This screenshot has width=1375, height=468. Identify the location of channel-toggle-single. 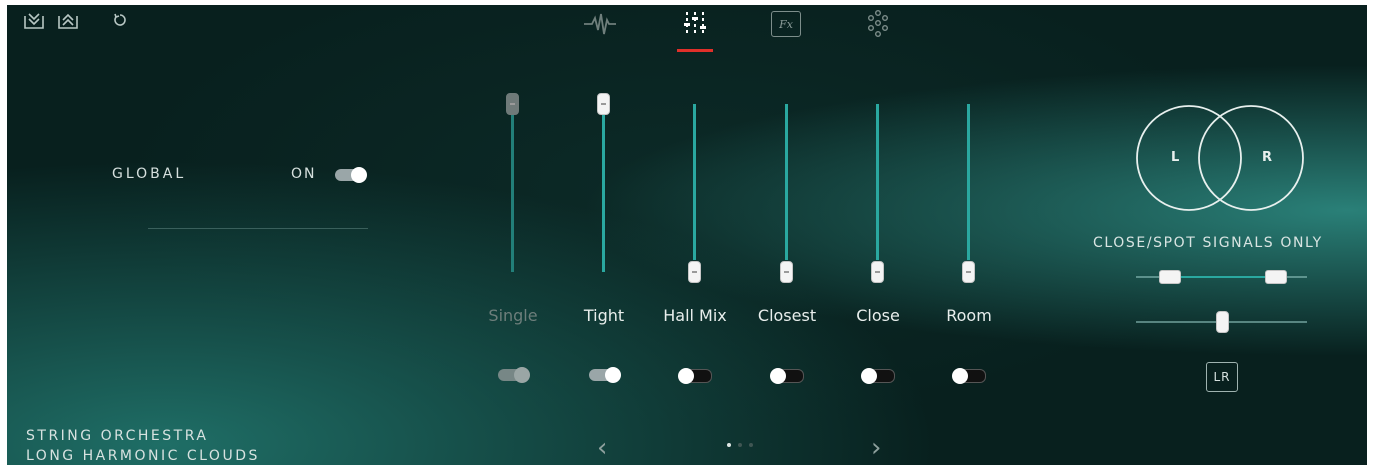
(514, 375).